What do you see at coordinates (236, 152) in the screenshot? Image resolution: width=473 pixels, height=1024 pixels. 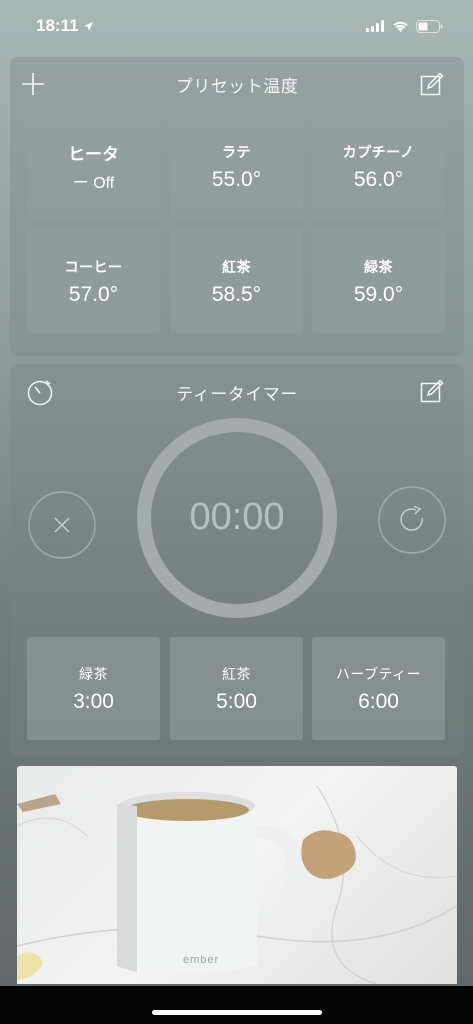 I see `preset-tile-name: ラテ` at bounding box center [236, 152].